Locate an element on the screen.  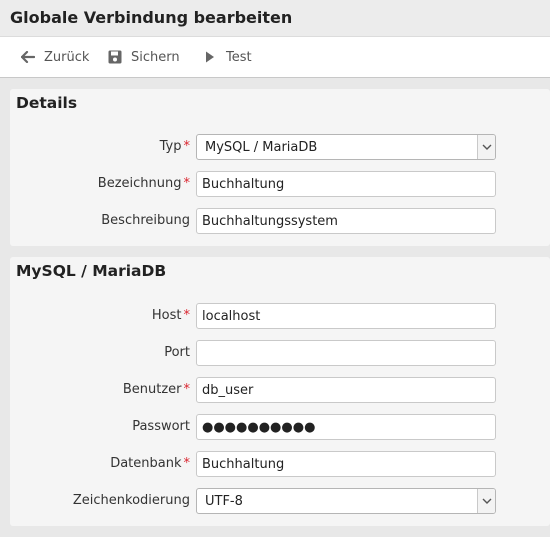
database-label: Datenbank * is located at coordinates (150, 463).